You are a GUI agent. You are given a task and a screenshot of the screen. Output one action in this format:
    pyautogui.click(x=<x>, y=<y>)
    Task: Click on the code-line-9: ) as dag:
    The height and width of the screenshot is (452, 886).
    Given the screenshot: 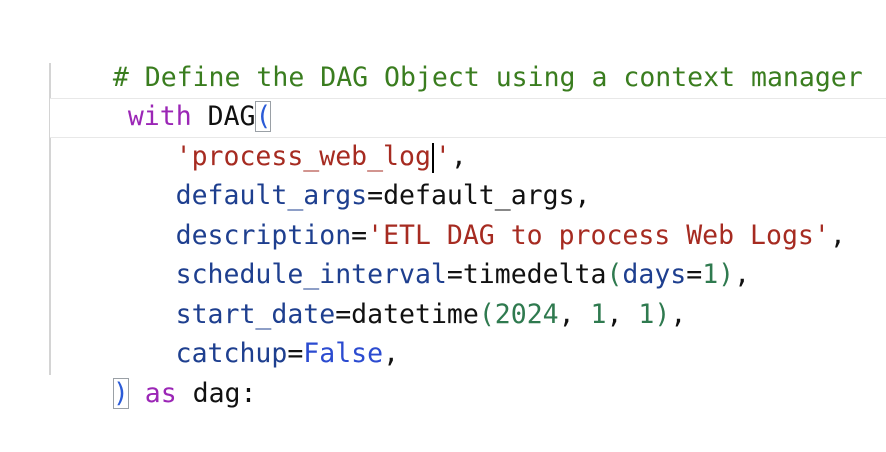 What is the action you would take?
    pyautogui.click(x=152, y=372)
    